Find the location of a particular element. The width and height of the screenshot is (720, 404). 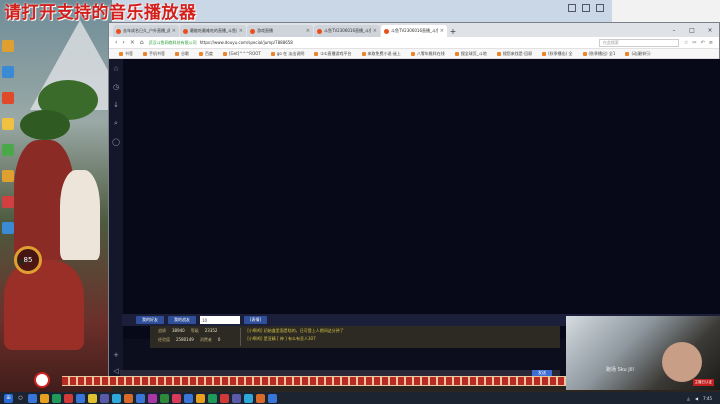

bookmark-item: 书签 is located at coordinates (126, 54).